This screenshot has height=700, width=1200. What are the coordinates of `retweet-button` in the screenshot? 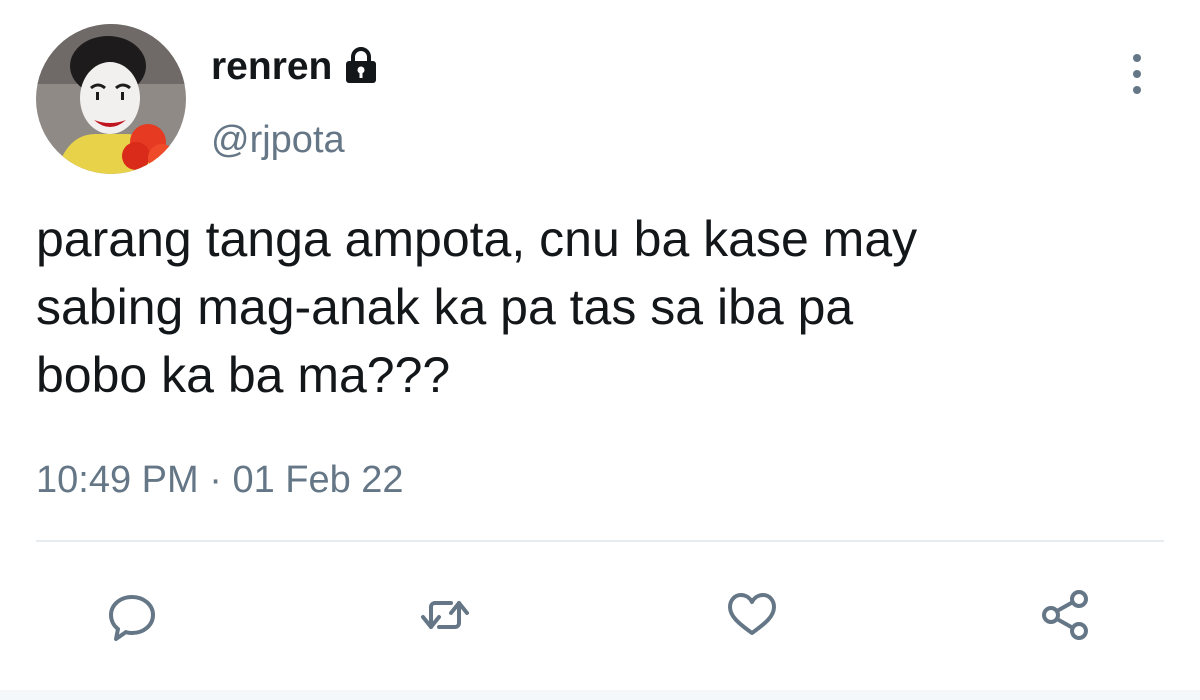 It's located at (445, 615).